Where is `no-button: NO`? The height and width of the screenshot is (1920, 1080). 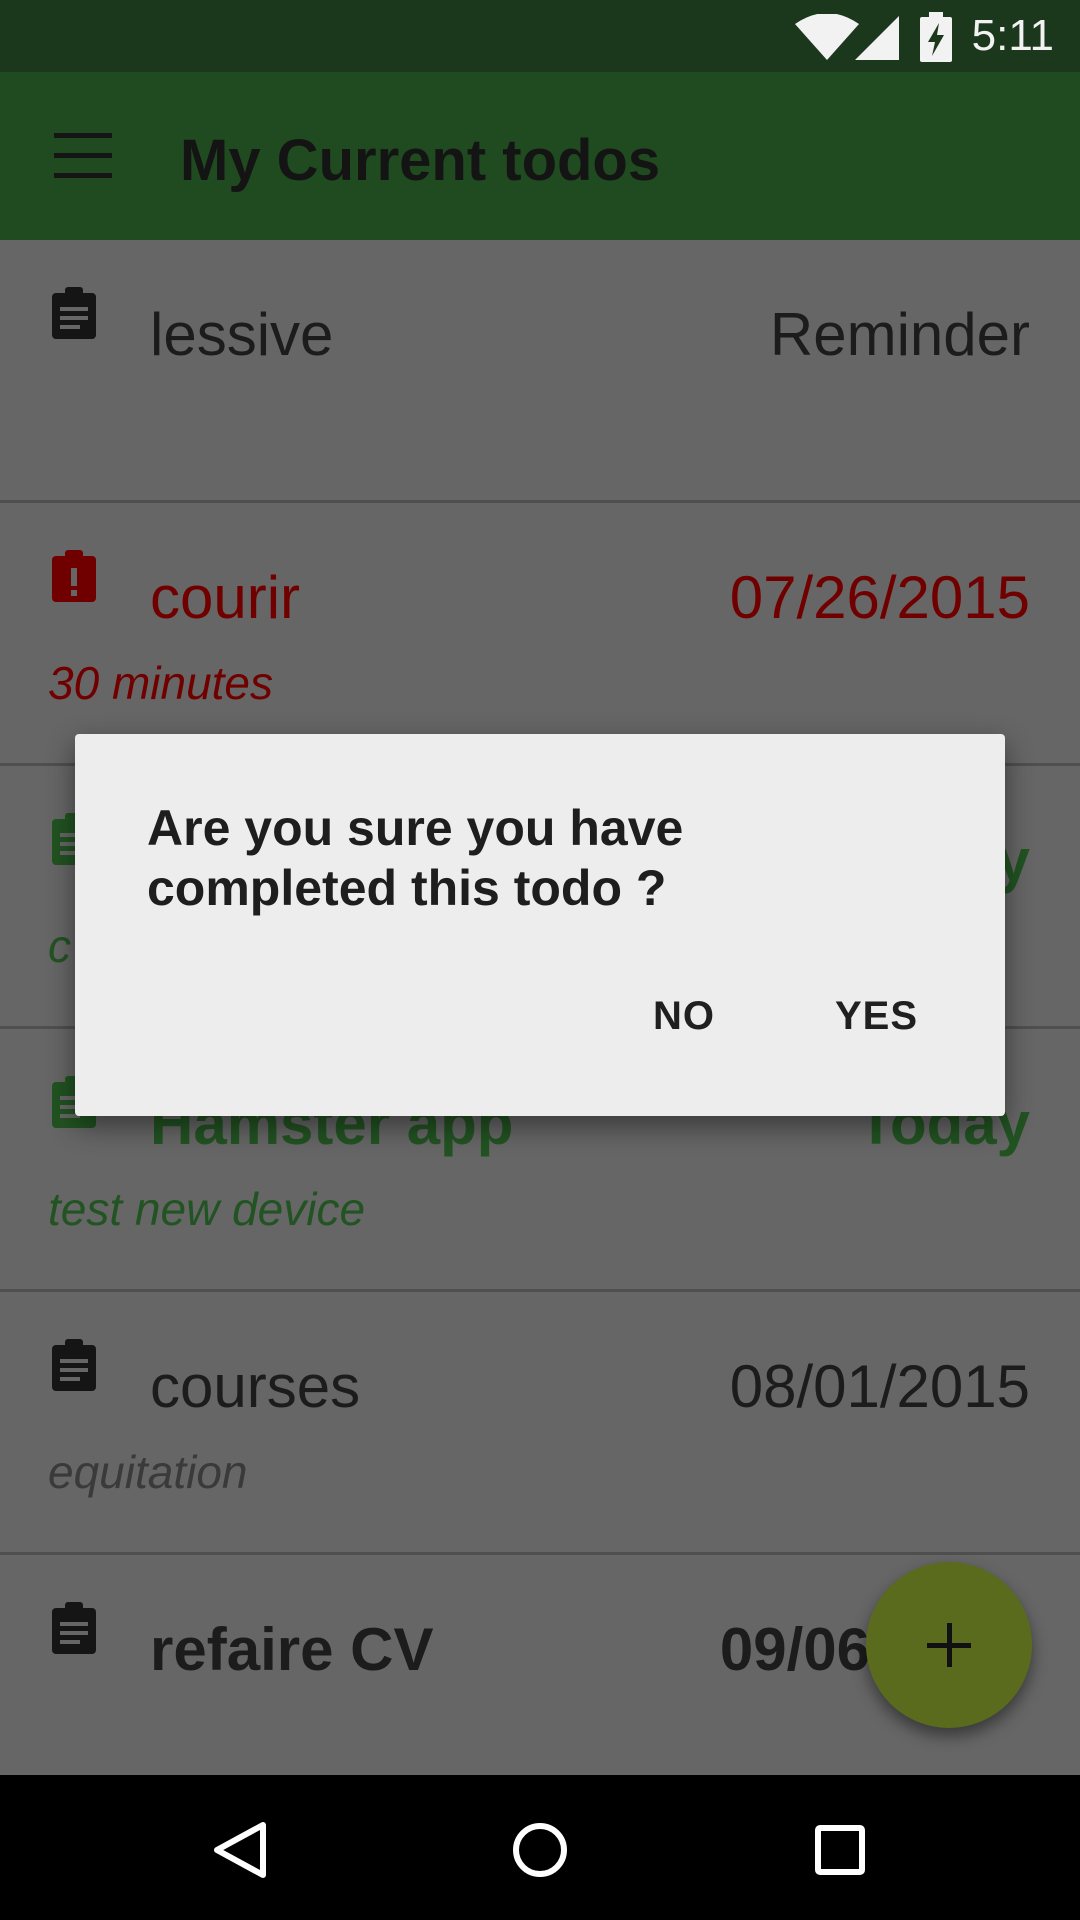 no-button: NO is located at coordinates (684, 1016).